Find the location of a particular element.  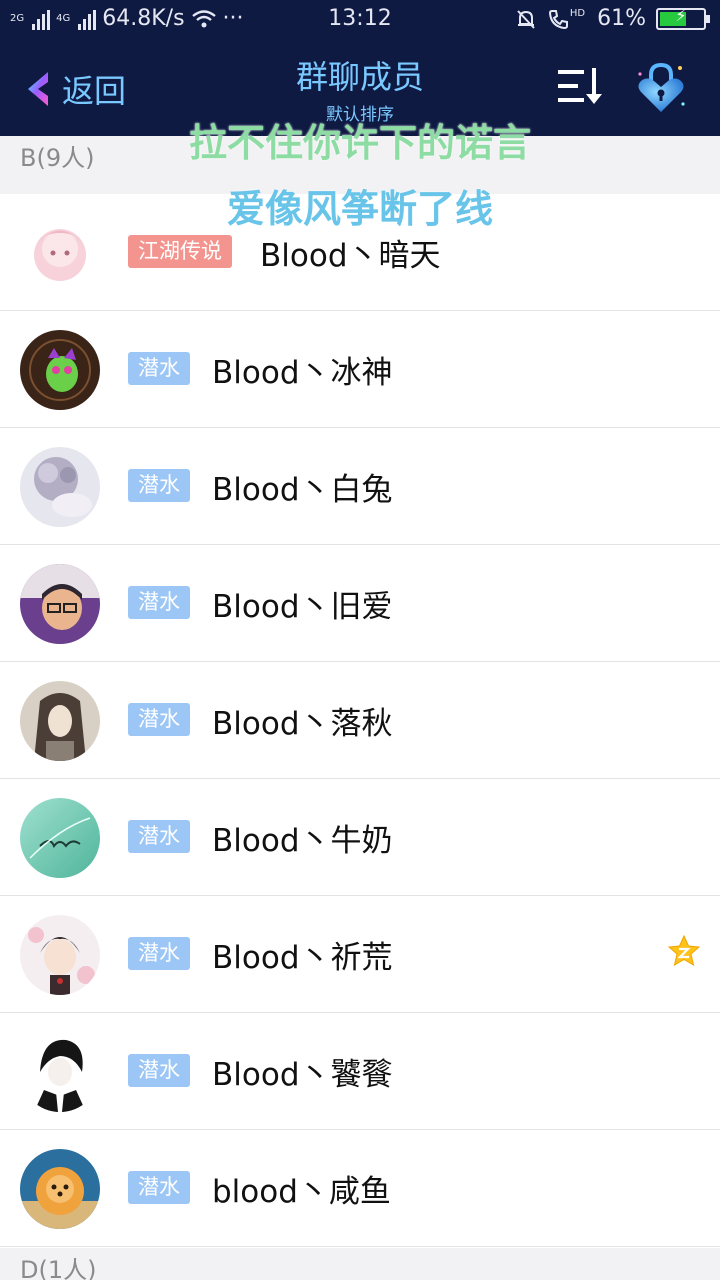

hd-label: HD is located at coordinates (577, 13).